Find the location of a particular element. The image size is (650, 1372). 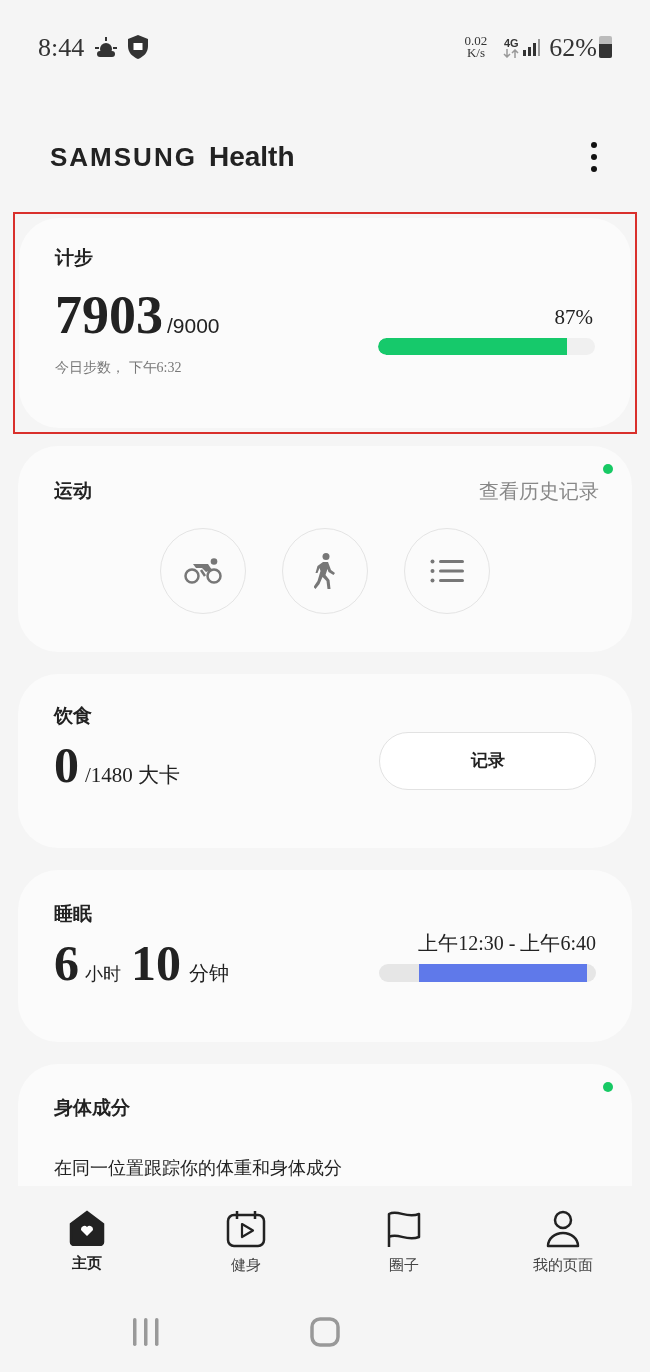

log-food-button: 记录 is located at coordinates (487, 761).